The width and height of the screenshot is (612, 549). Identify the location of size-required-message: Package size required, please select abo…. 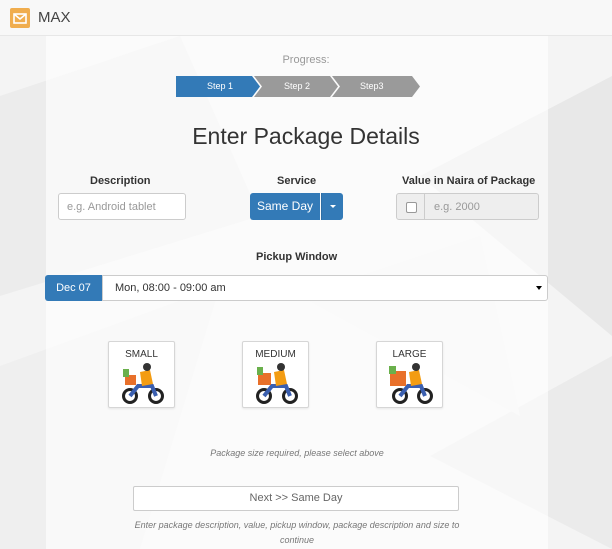
(297, 453).